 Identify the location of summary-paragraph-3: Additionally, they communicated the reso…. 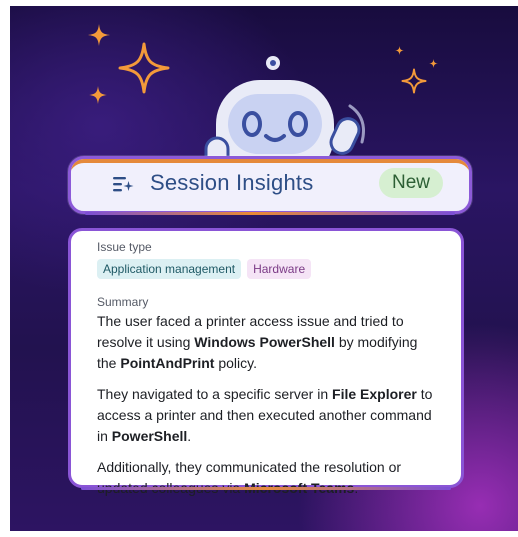
(249, 477).